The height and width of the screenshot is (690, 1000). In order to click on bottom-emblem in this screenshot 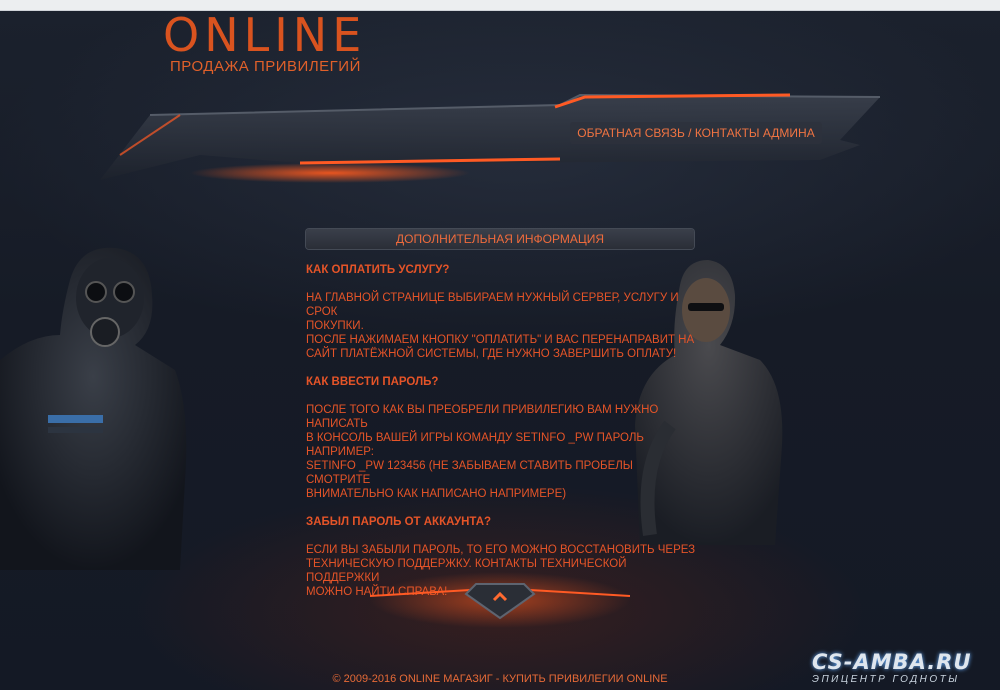, I will do `click(500, 600)`.